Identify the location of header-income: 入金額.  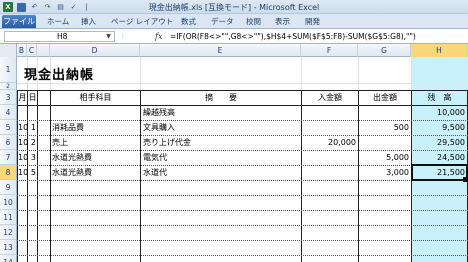
(330, 98).